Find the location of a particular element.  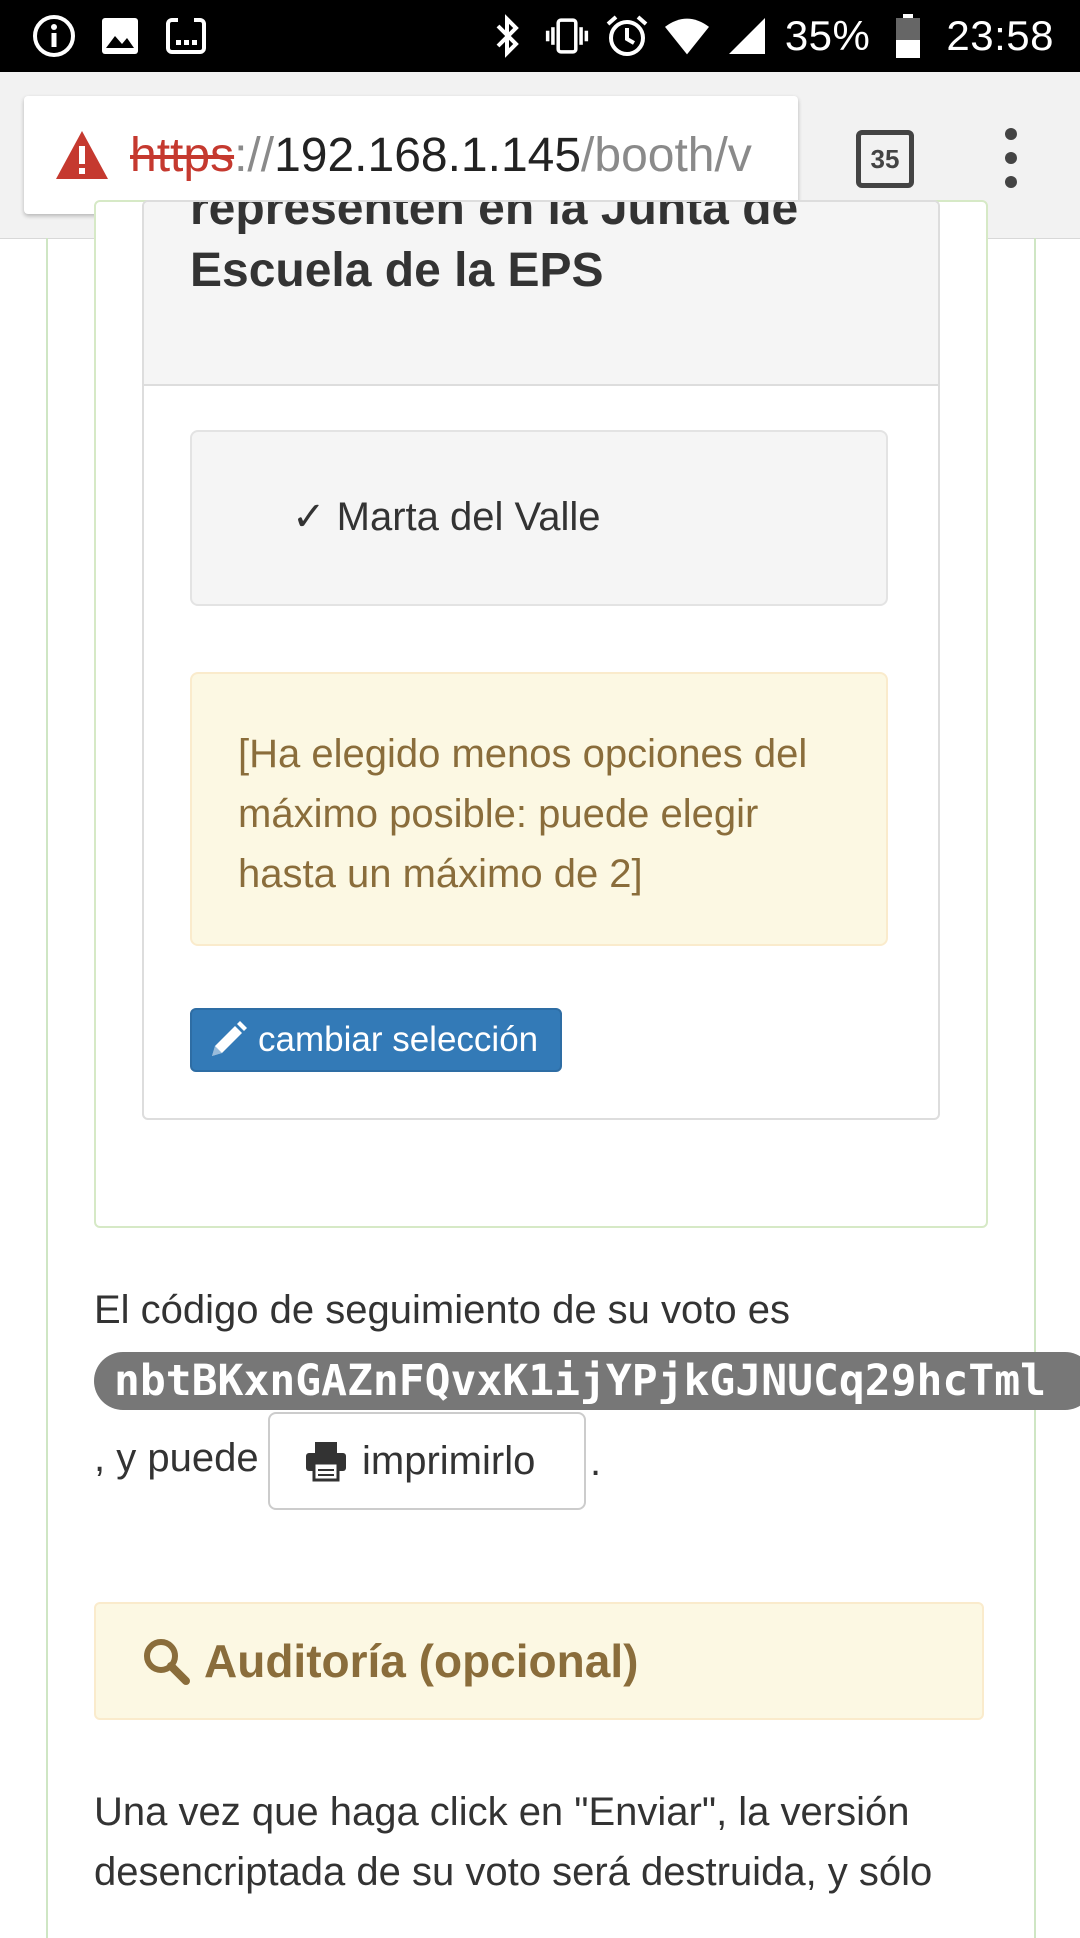

address-bar: https://192.168.1.145/booth/v is located at coordinates (411, 155).